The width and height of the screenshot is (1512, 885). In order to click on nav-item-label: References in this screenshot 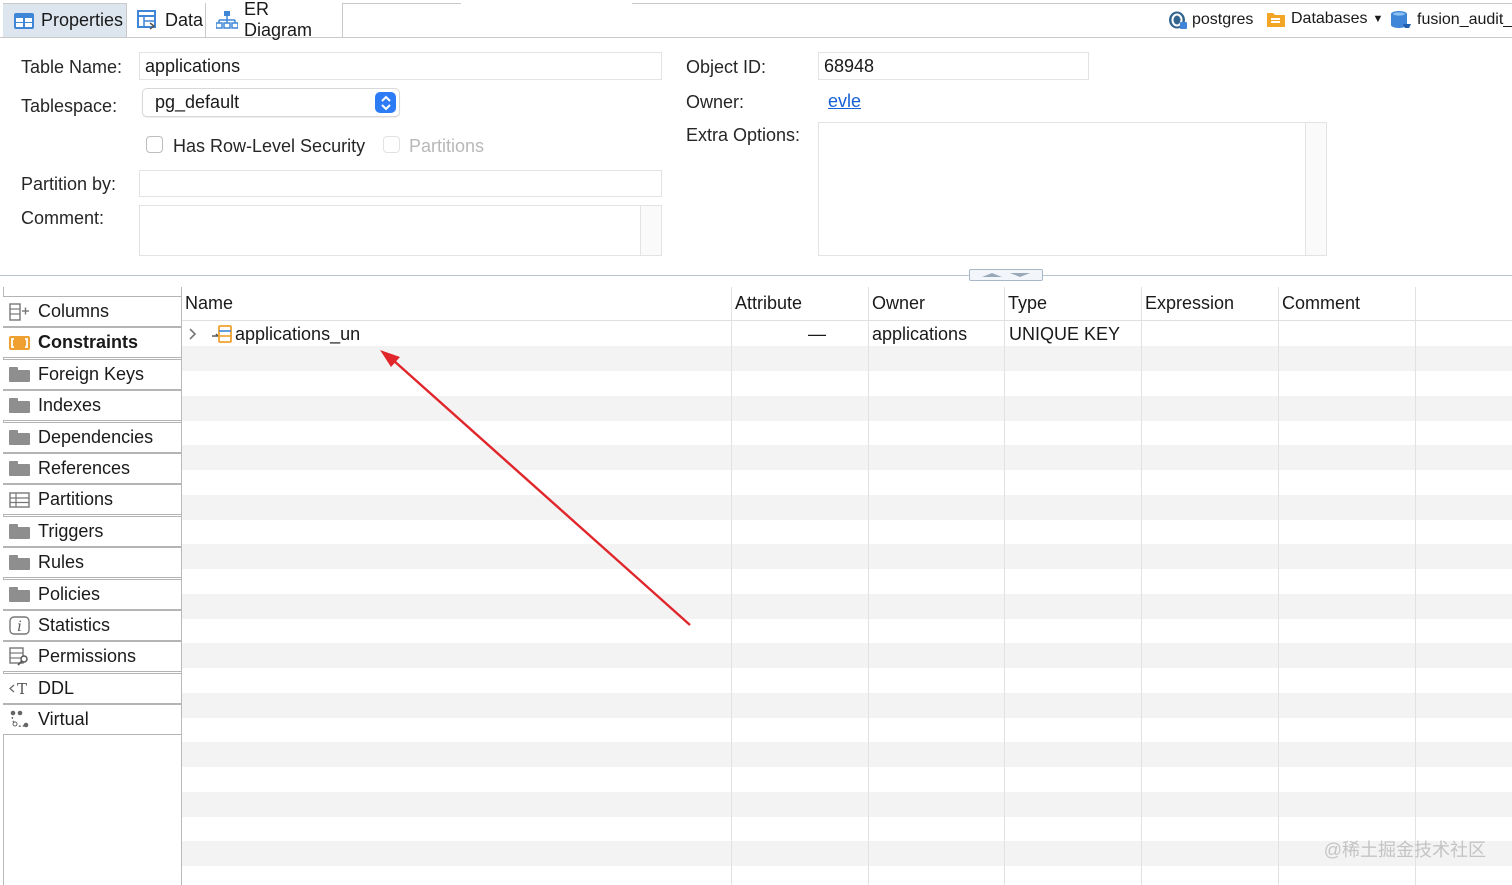, I will do `click(84, 468)`.